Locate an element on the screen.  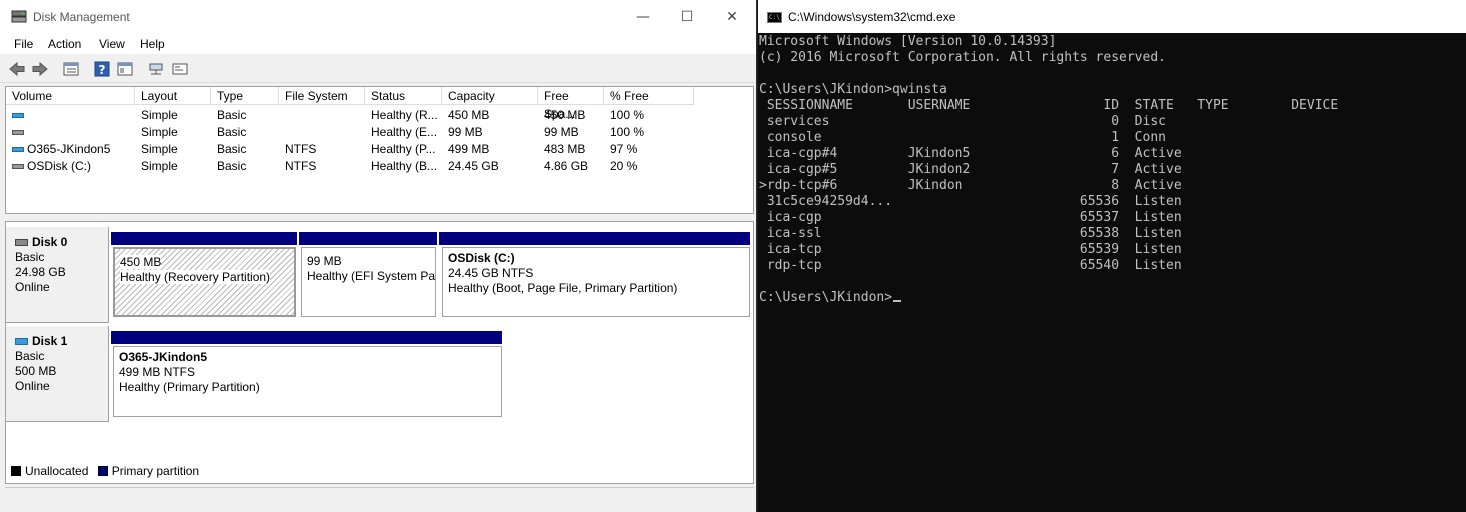
table-cell: 97 % is located at coordinates (624, 149).